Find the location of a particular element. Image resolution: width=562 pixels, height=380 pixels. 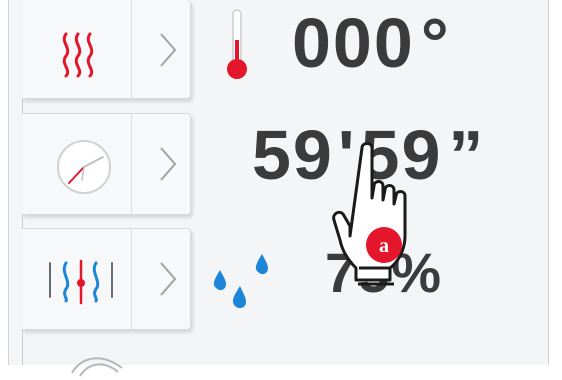

steam-icon is located at coordinates (97, 367).